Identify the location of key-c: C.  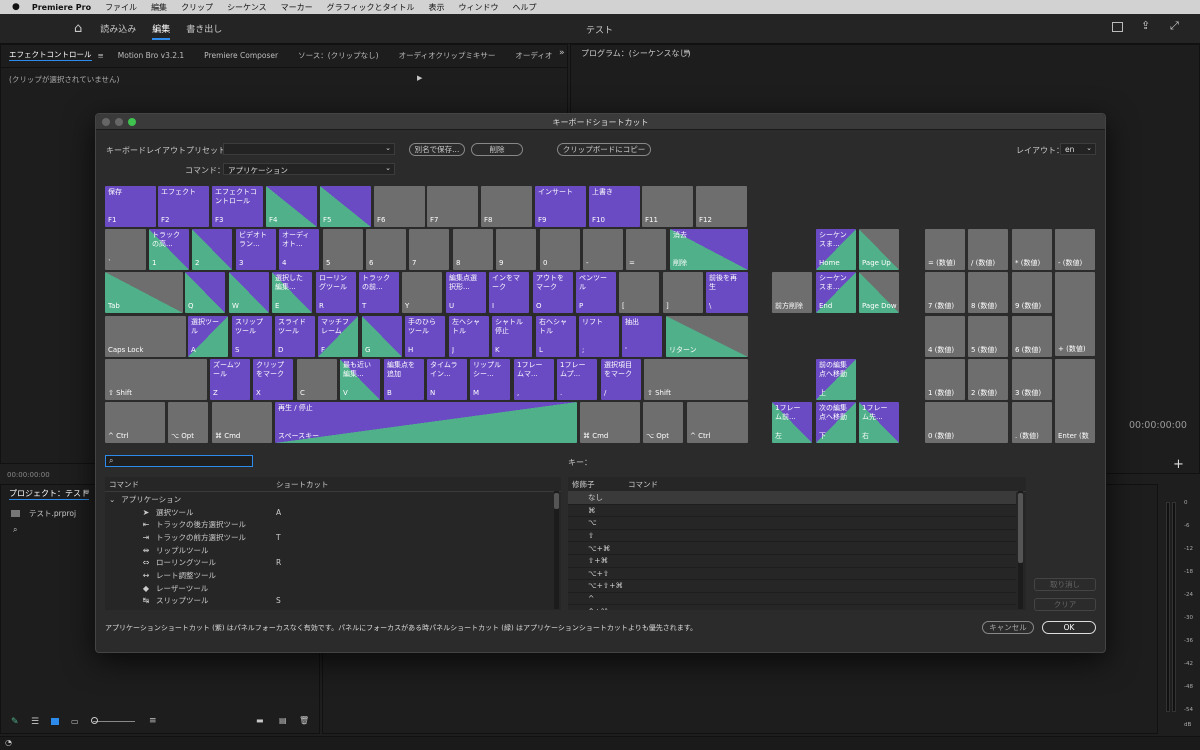
(317, 379).